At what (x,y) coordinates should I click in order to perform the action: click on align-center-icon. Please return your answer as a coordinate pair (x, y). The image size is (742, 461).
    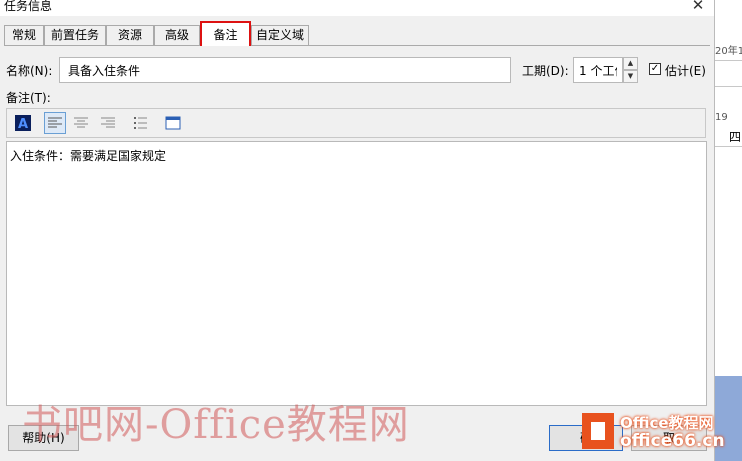
    Looking at the image, I should click on (81, 122).